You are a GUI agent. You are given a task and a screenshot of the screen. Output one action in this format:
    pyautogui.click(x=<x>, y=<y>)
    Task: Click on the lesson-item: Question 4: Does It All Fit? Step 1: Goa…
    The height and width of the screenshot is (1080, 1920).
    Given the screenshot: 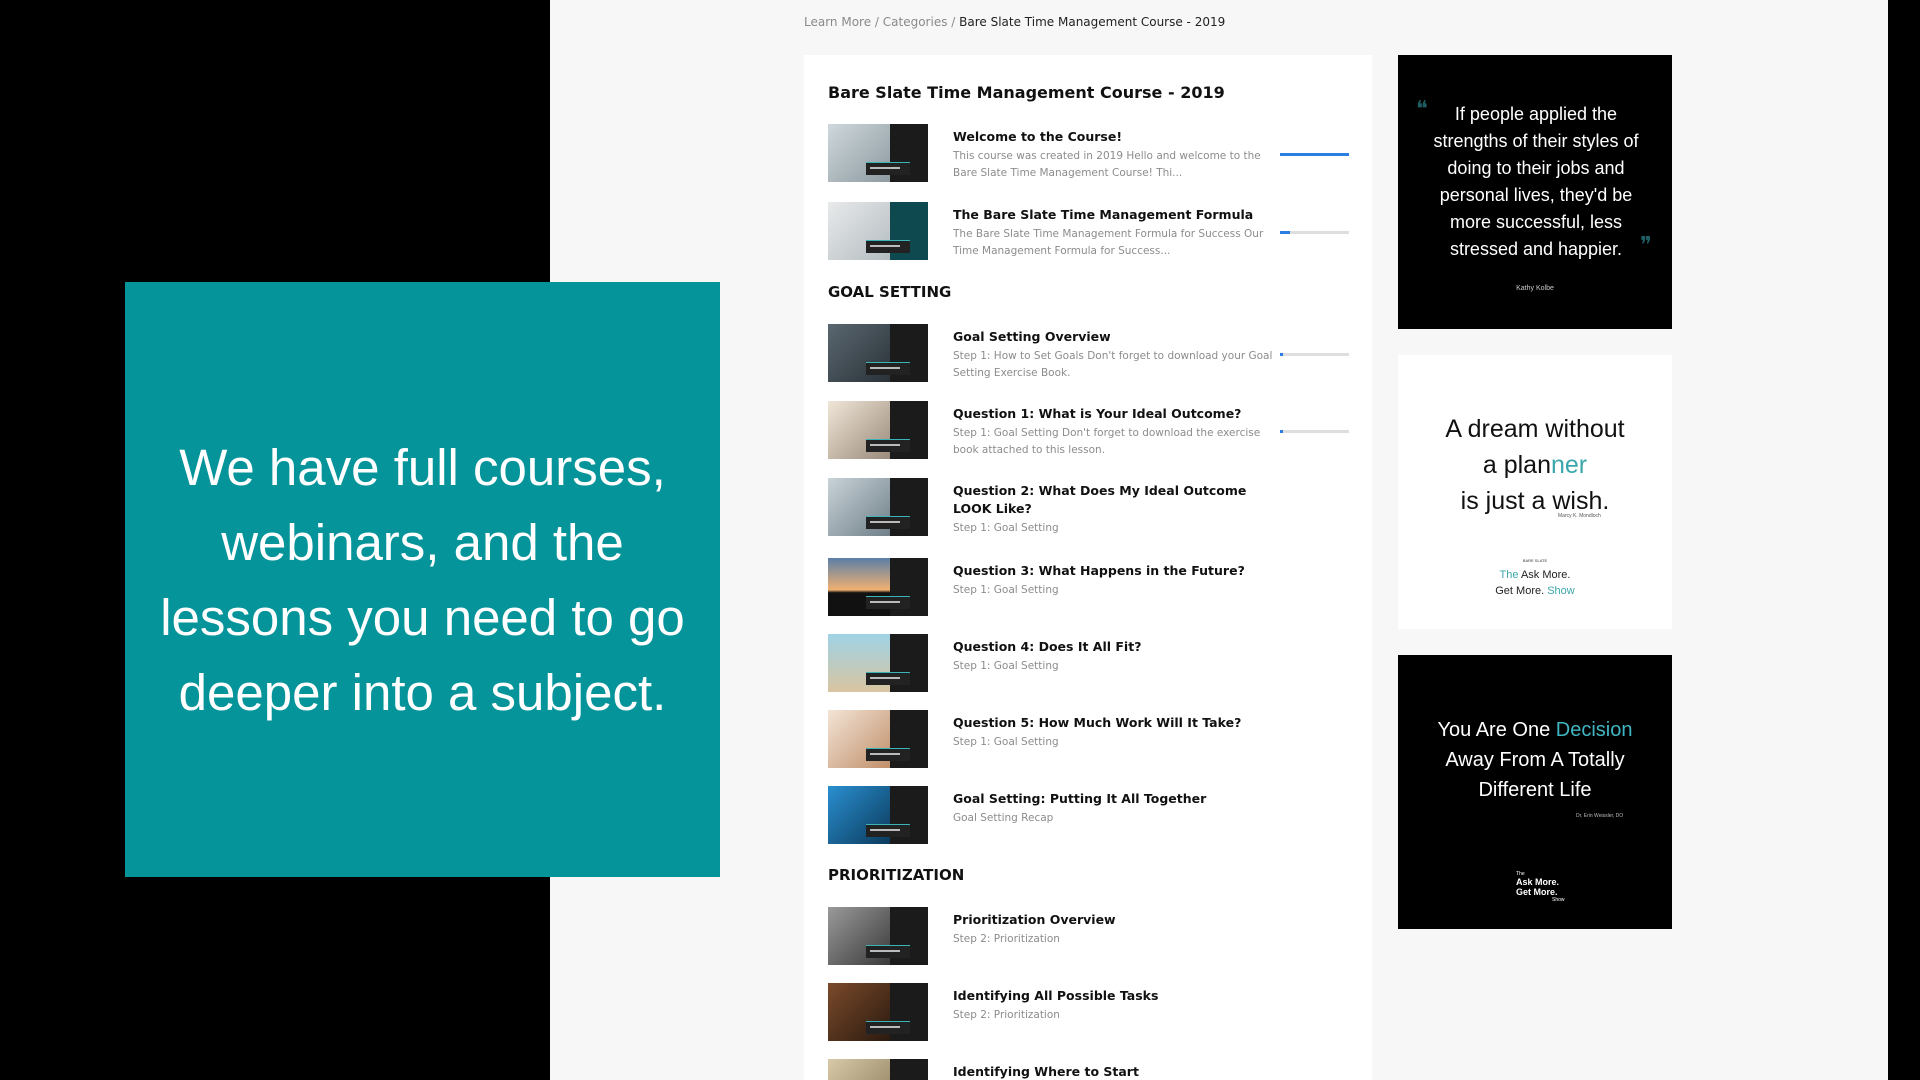 What is the action you would take?
    pyautogui.click(x=1088, y=664)
    